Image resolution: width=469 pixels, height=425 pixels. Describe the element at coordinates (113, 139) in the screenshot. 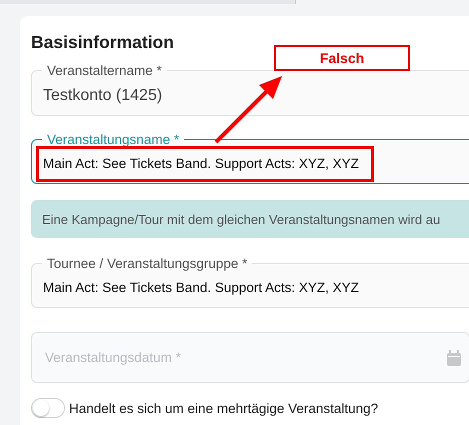

I see `field-label: Veranstaltungsname *` at that location.